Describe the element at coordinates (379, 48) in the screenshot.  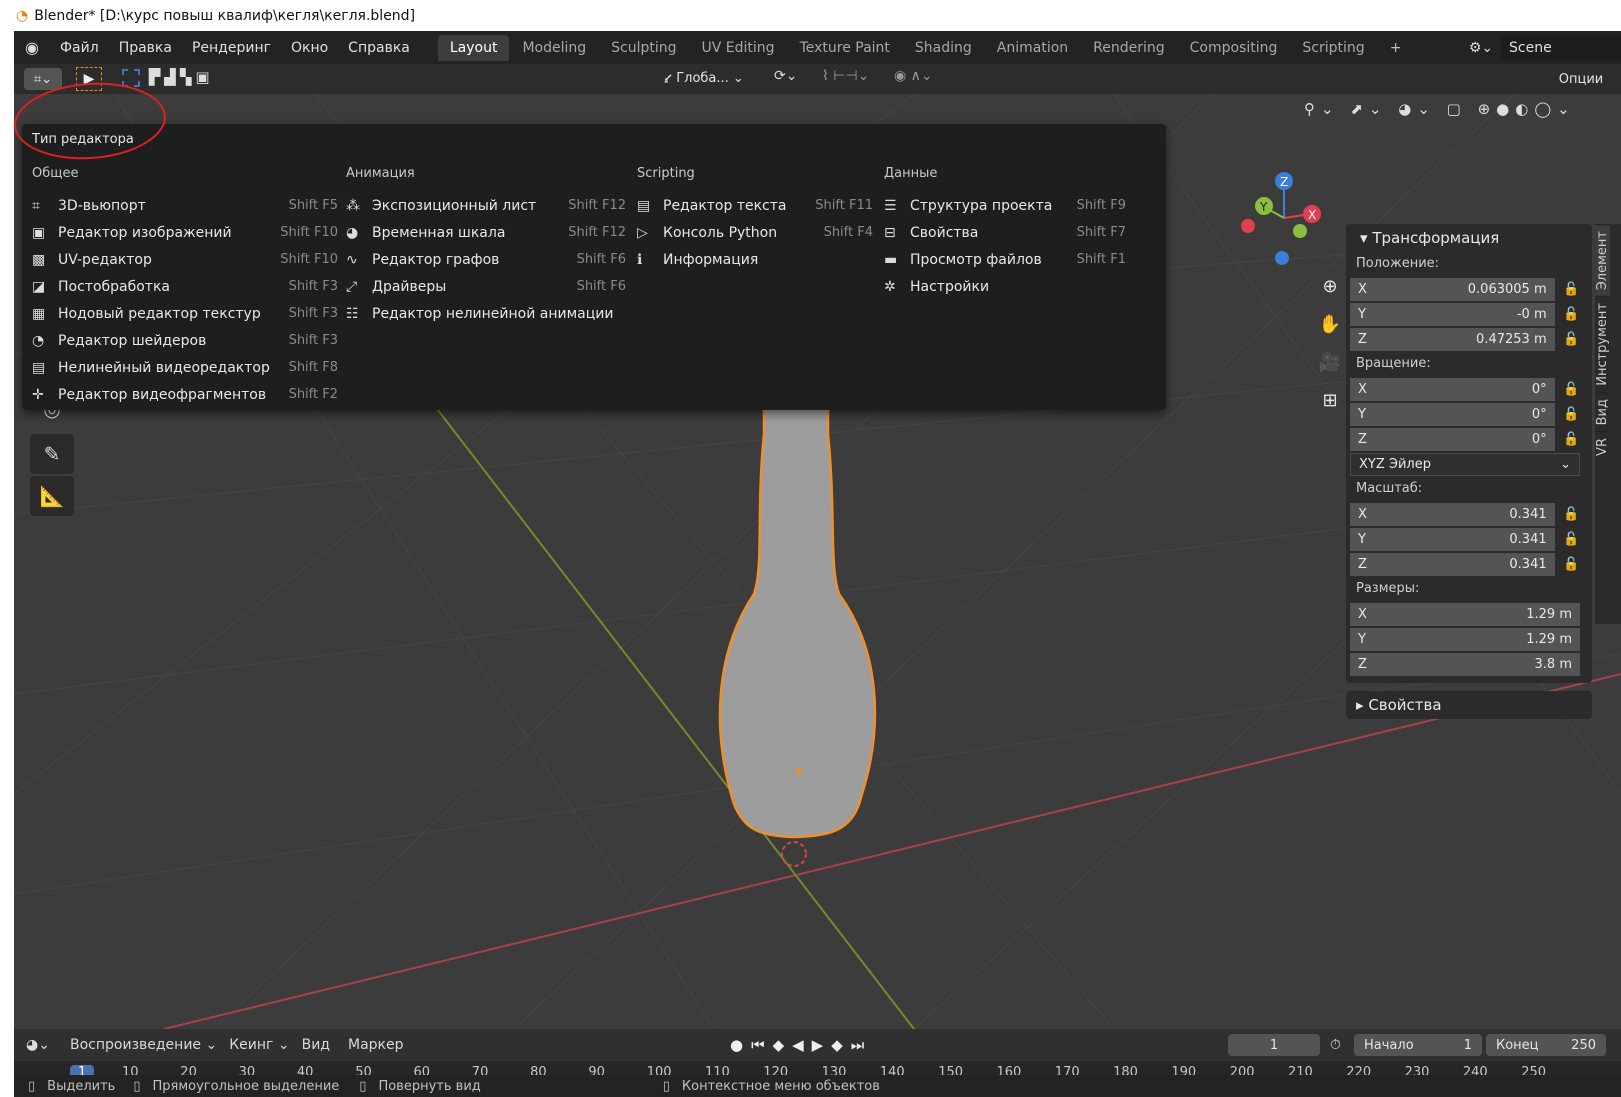
I see `menu-help: Справка` at that location.